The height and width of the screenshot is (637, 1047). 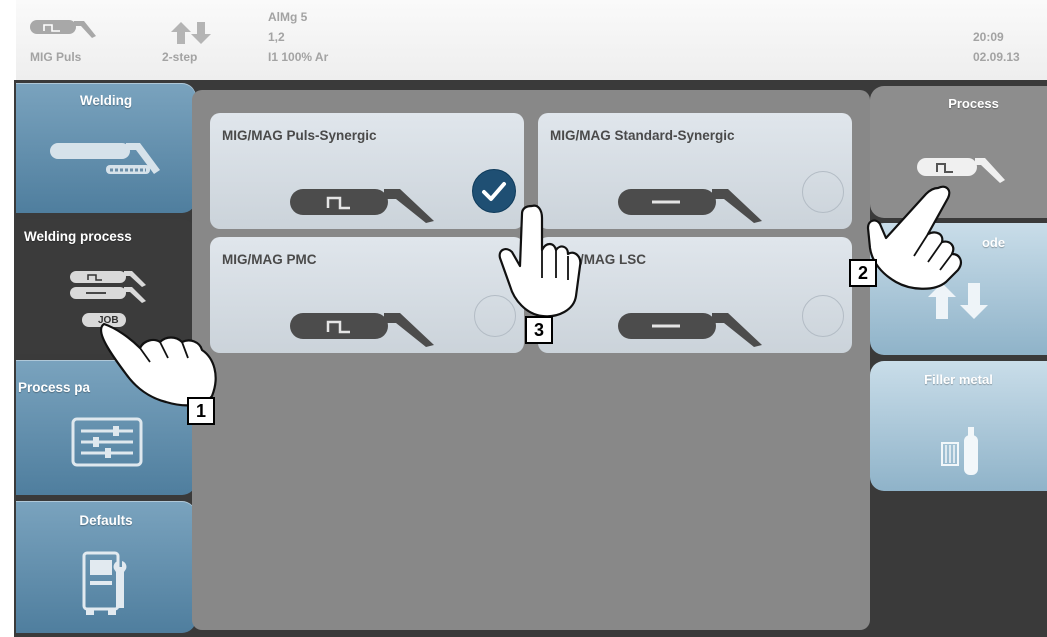 I want to click on filler-wire-gas-icon, so click(x=960, y=449).